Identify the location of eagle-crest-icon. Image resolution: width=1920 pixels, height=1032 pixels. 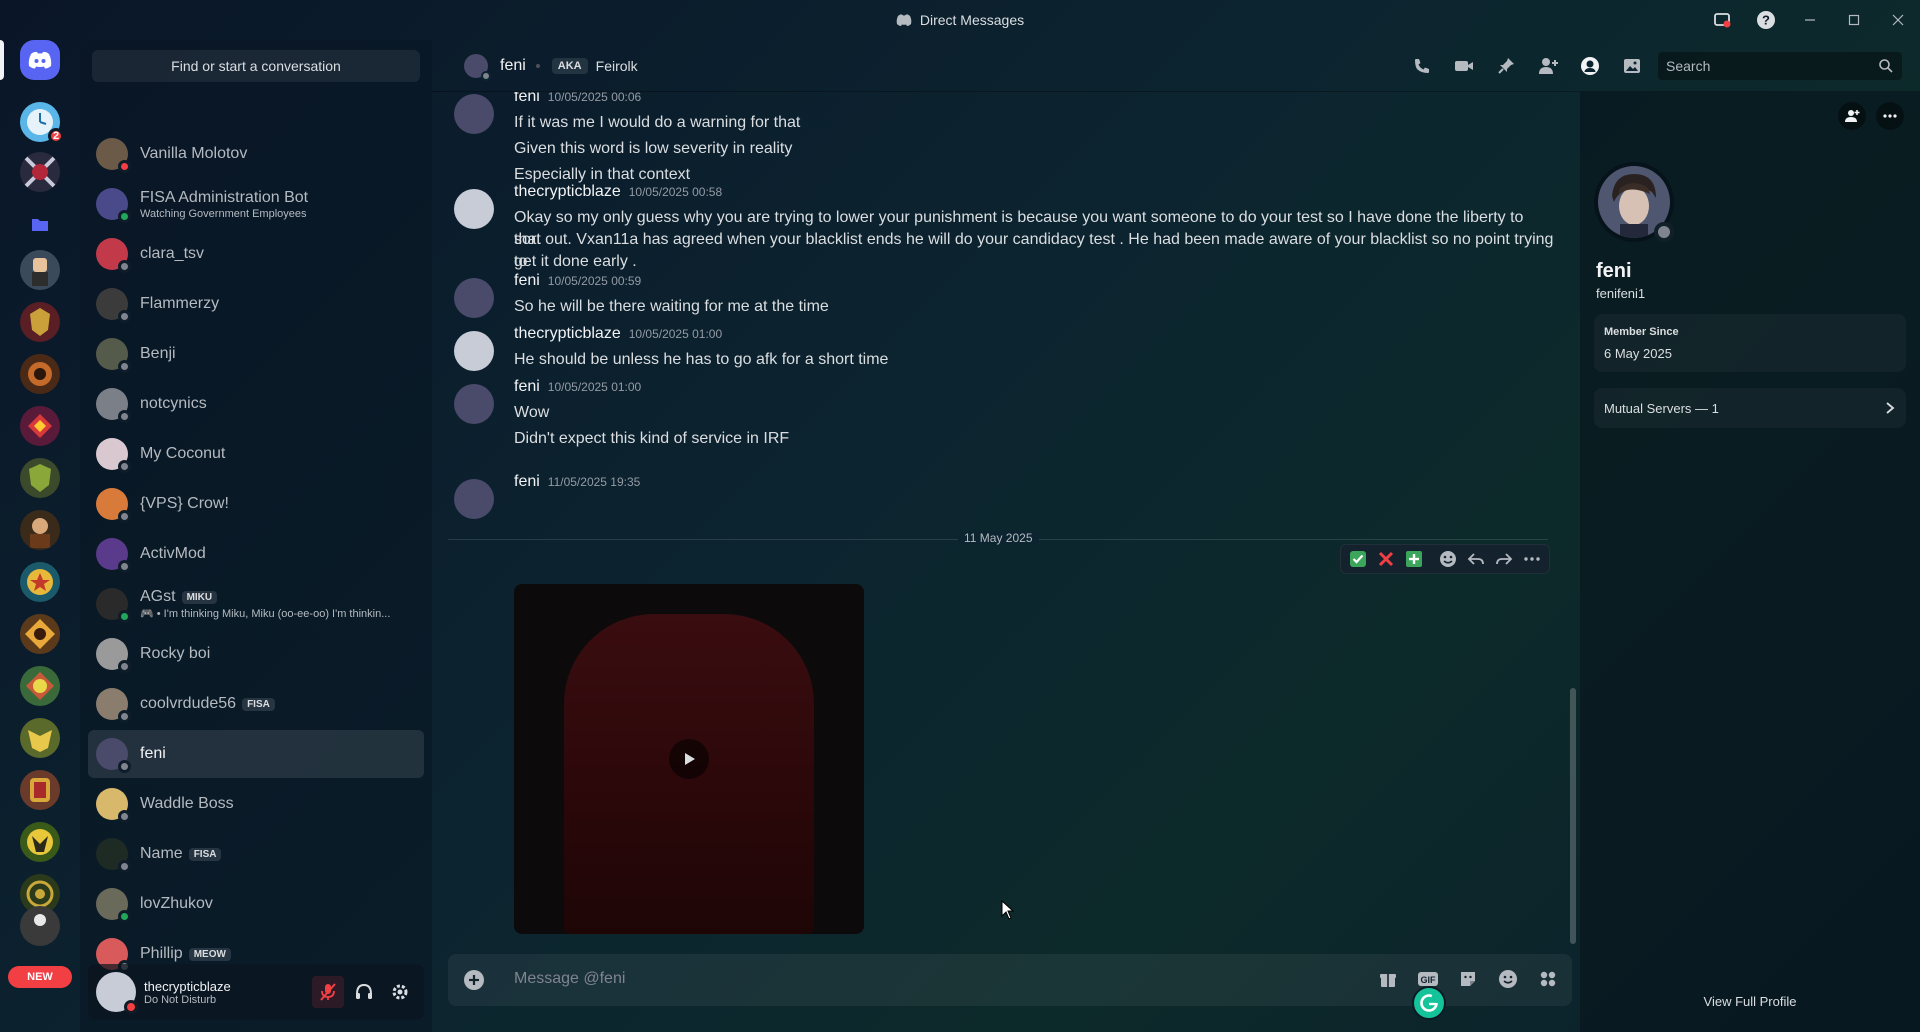
(40, 741).